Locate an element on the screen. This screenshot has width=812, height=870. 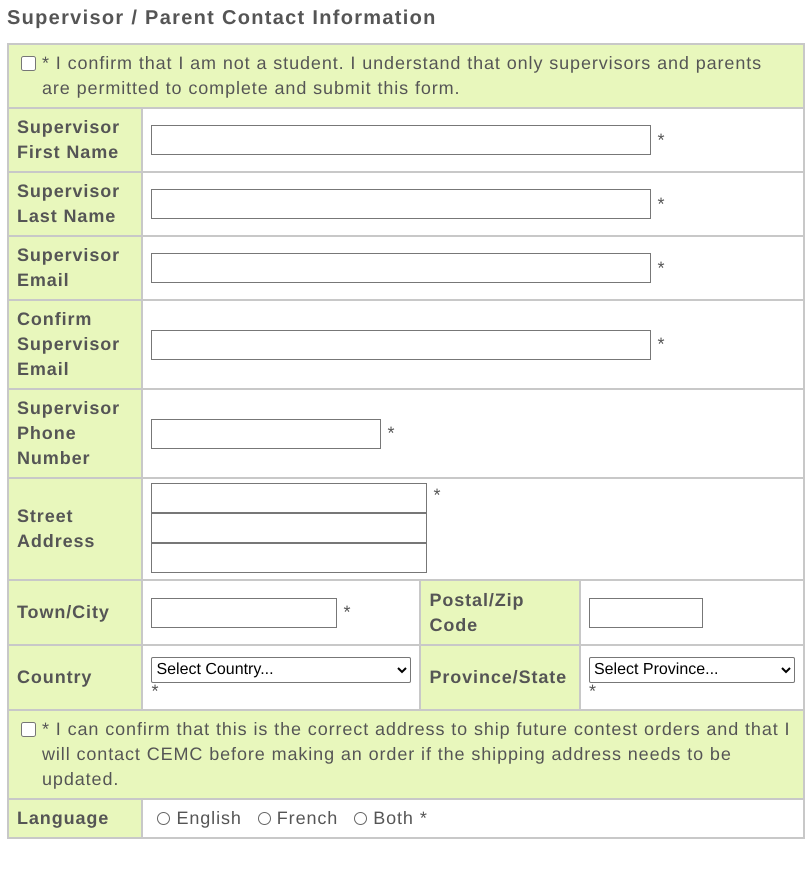
option-label: French is located at coordinates (307, 818).